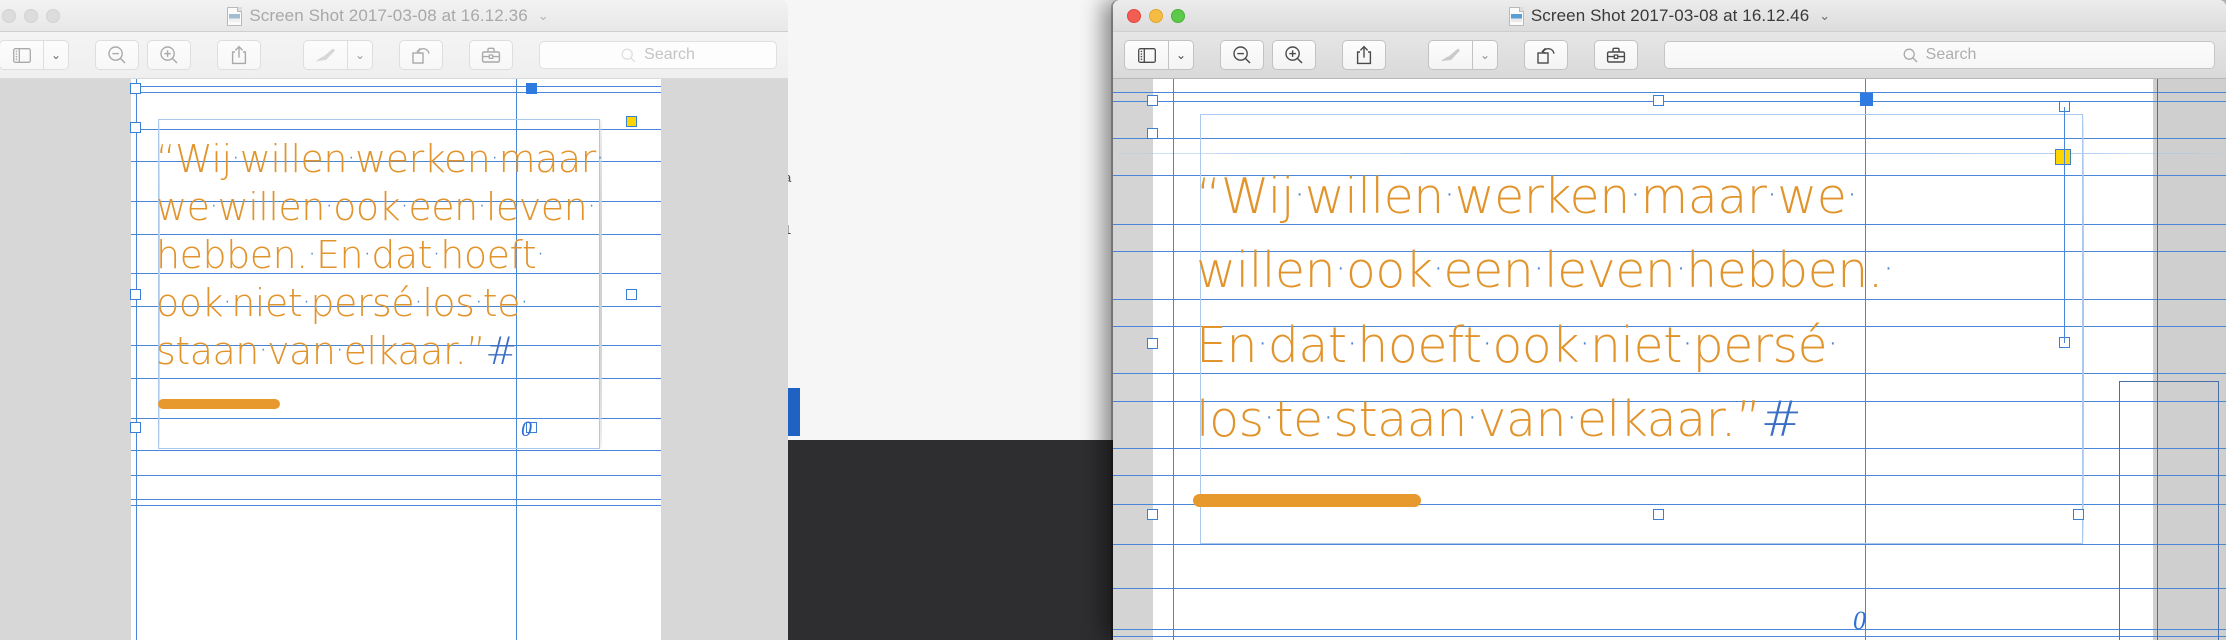 The height and width of the screenshot is (640, 2226). What do you see at coordinates (350, 255) in the screenshot?
I see `doc-line: hebben.·En·dat·hoeft·` at bounding box center [350, 255].